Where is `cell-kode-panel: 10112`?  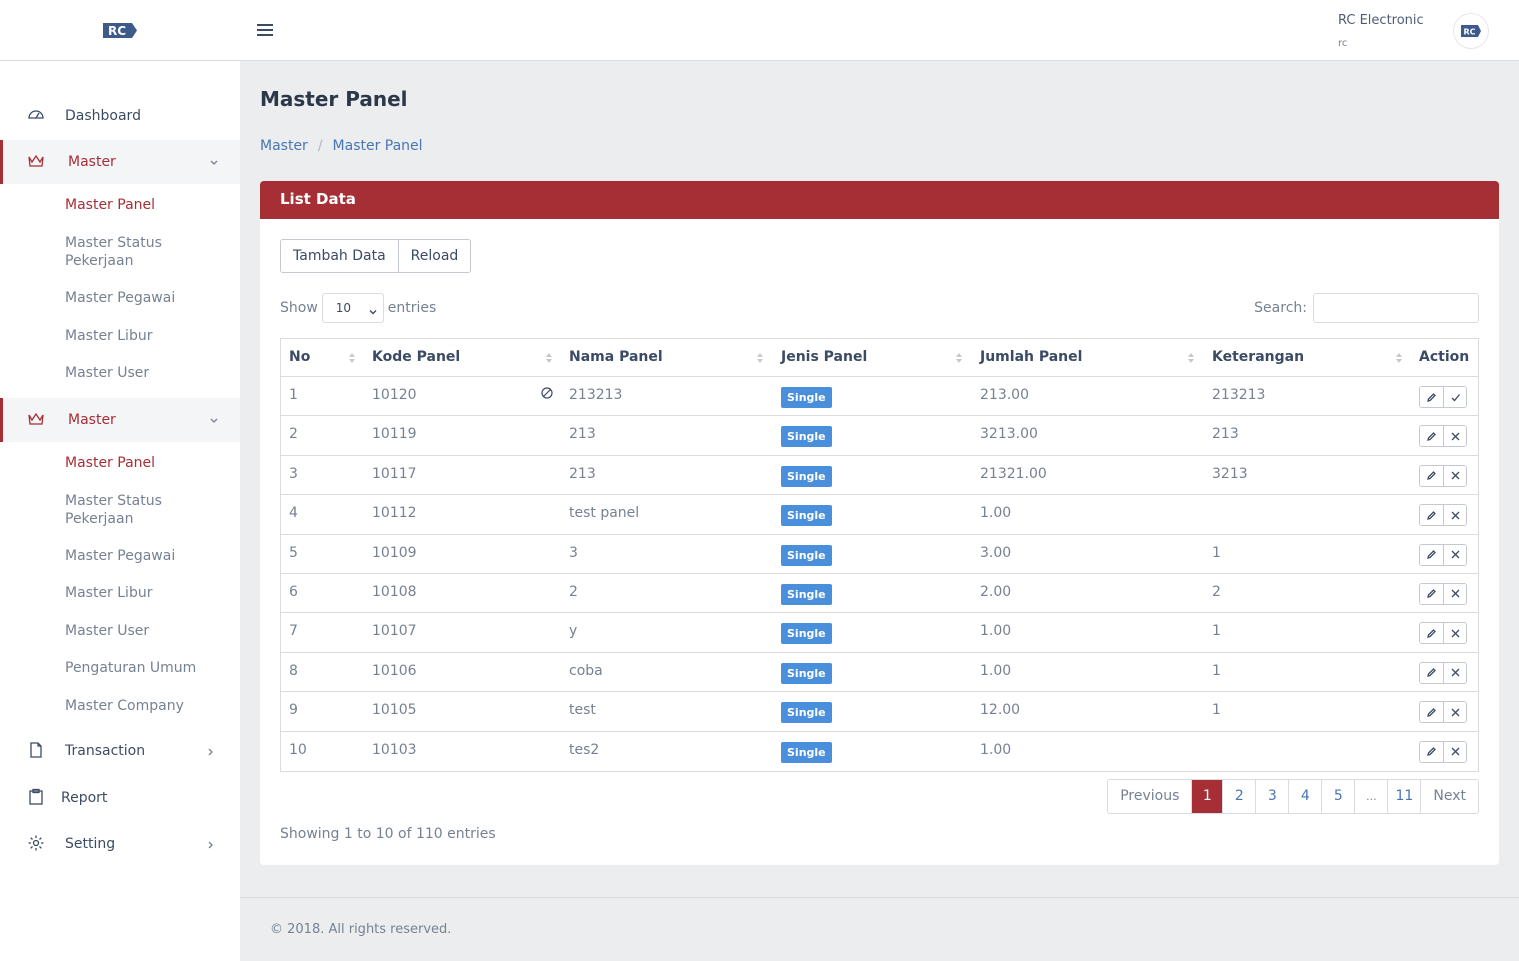
cell-kode-panel: 10112 is located at coordinates (394, 513).